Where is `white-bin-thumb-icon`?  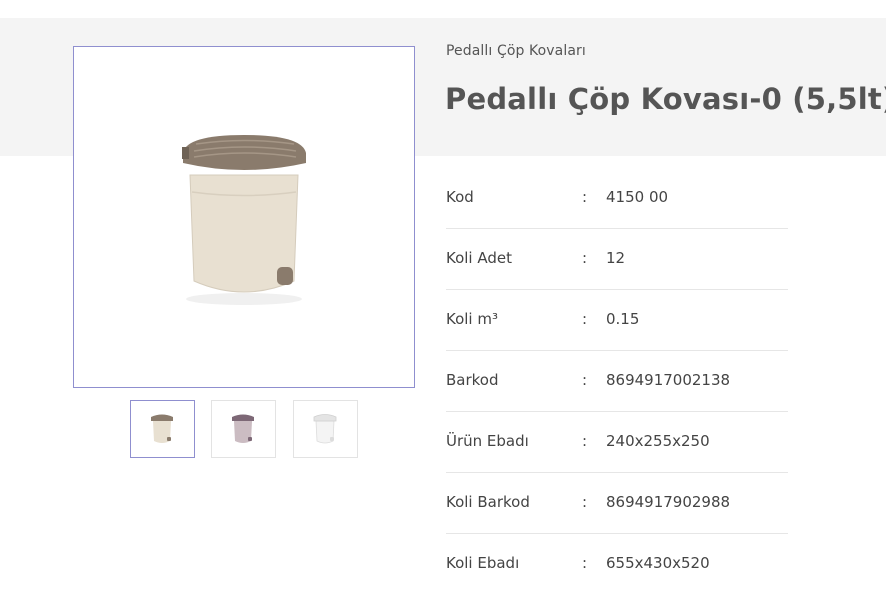 white-bin-thumb-icon is located at coordinates (325, 429).